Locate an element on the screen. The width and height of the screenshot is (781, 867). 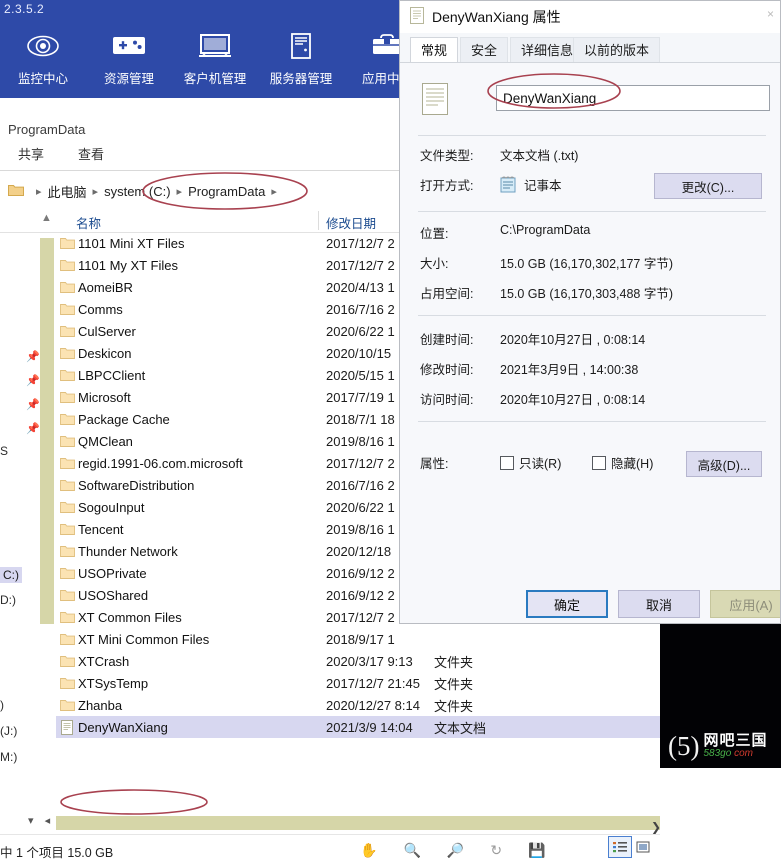
table-row: XT Mini Common Files 2018/9/17 1 is located at coordinates (358, 639).